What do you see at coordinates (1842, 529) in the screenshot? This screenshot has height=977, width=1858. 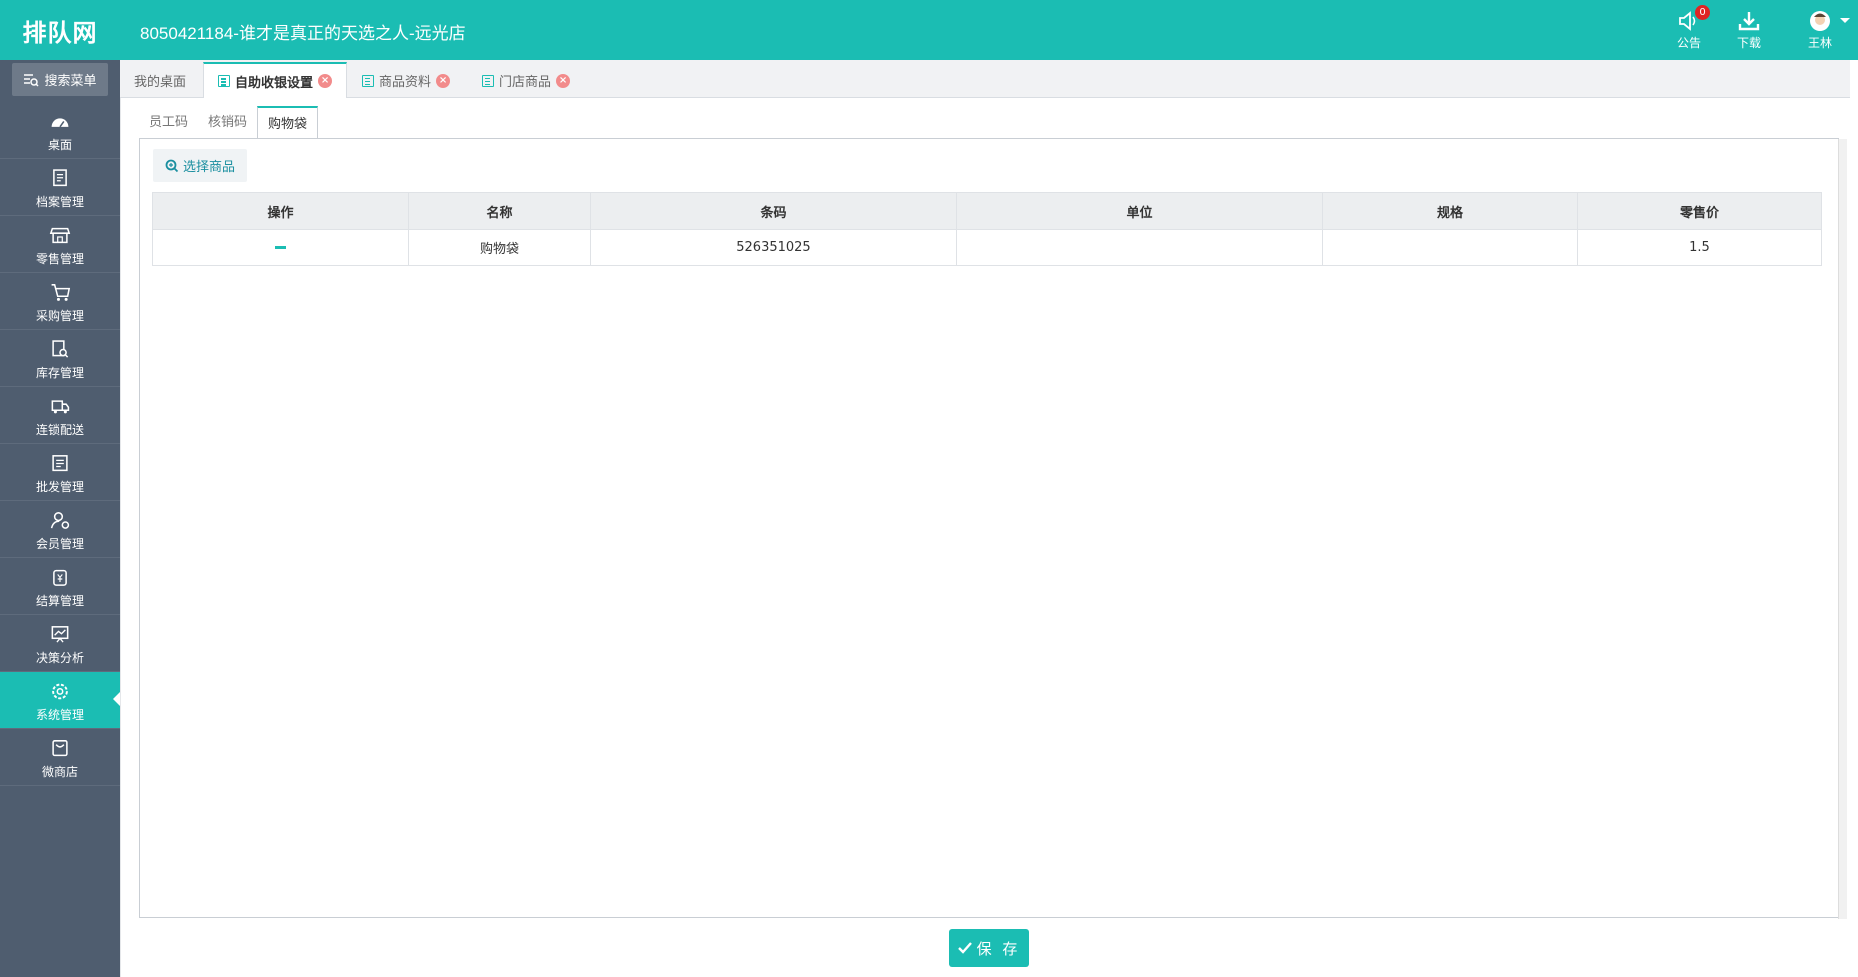 I see `vertical-scrollbar` at bounding box center [1842, 529].